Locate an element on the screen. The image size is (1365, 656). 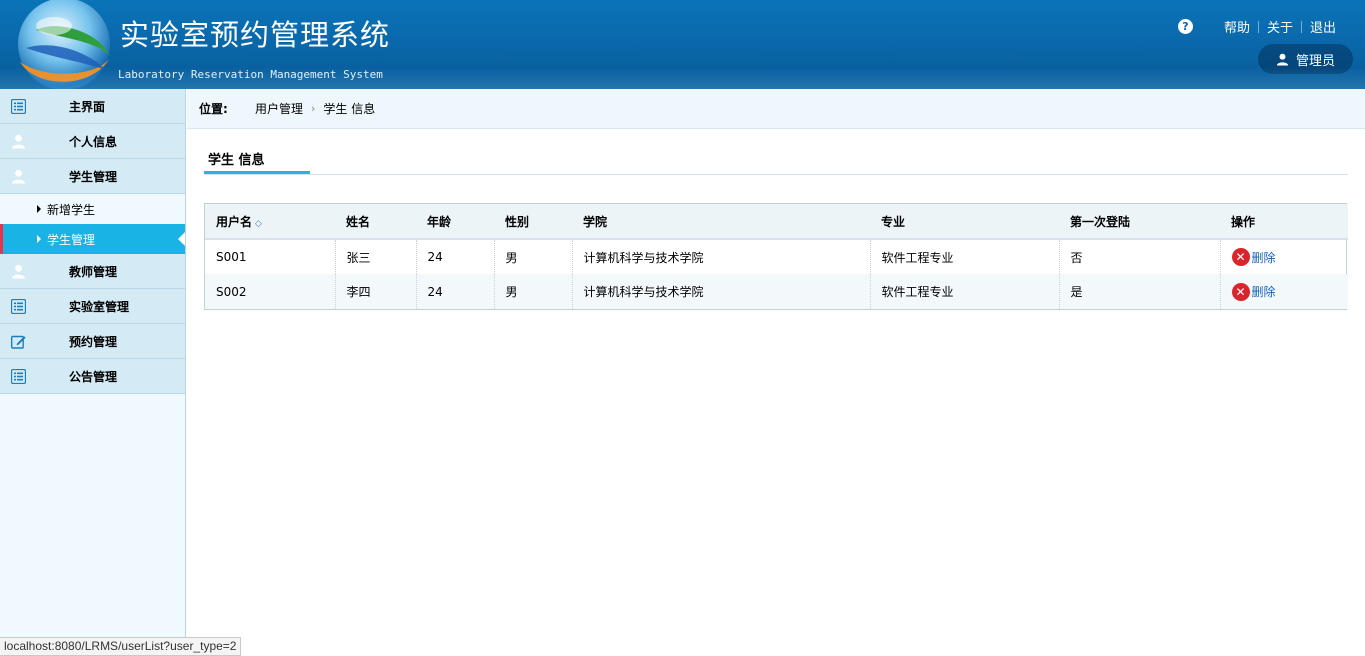
sidebar-item-label: 预约管理 is located at coordinates (93, 341).